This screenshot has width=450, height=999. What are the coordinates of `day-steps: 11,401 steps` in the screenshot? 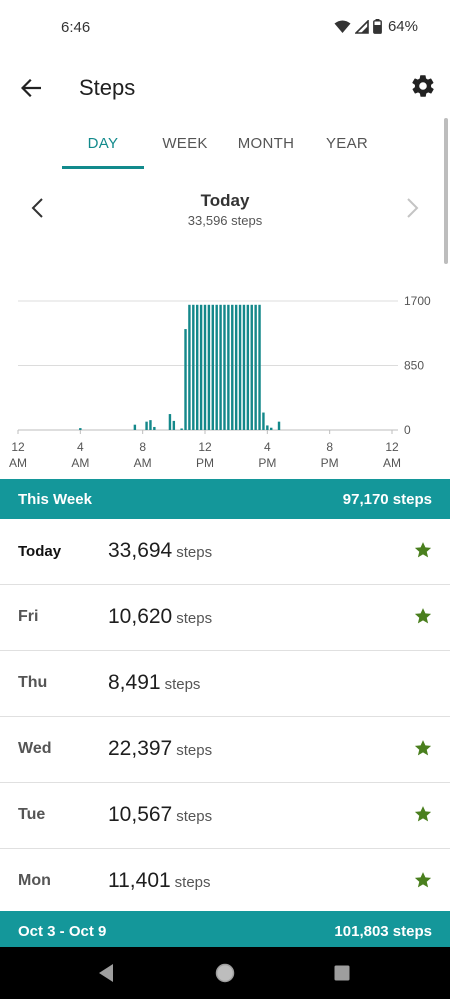 It's located at (159, 881).